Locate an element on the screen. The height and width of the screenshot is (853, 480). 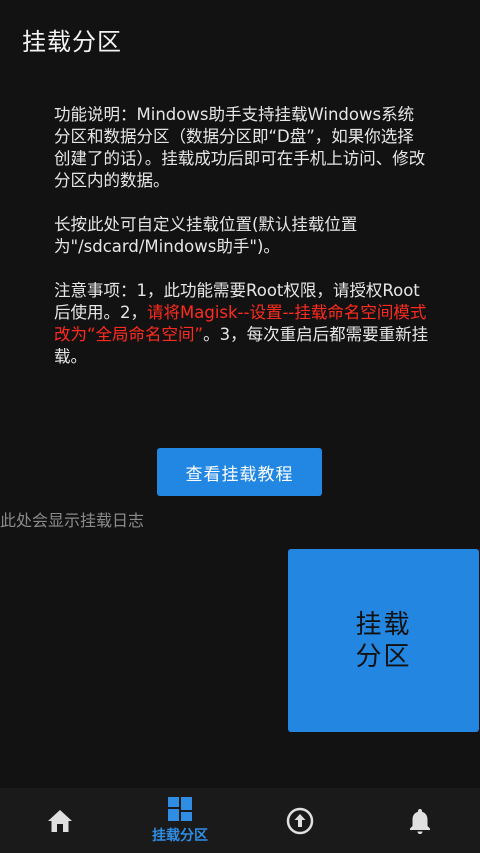
page-title: 挂载分区 is located at coordinates (72, 42).